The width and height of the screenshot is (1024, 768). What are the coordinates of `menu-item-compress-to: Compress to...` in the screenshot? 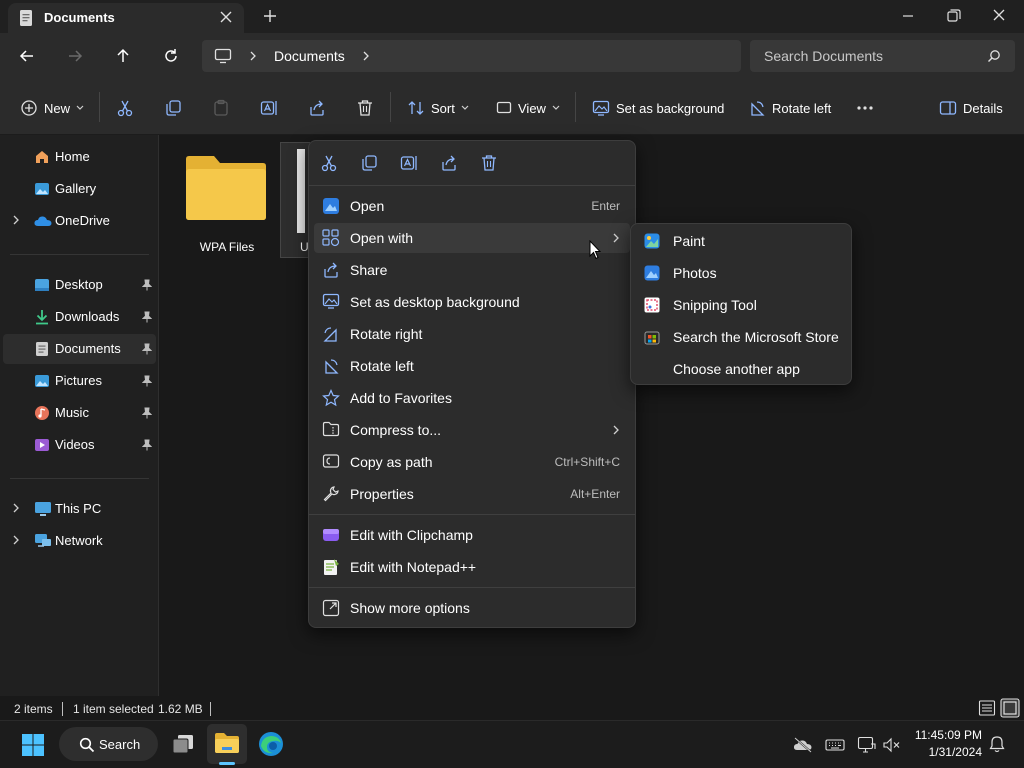 It's located at (472, 430).